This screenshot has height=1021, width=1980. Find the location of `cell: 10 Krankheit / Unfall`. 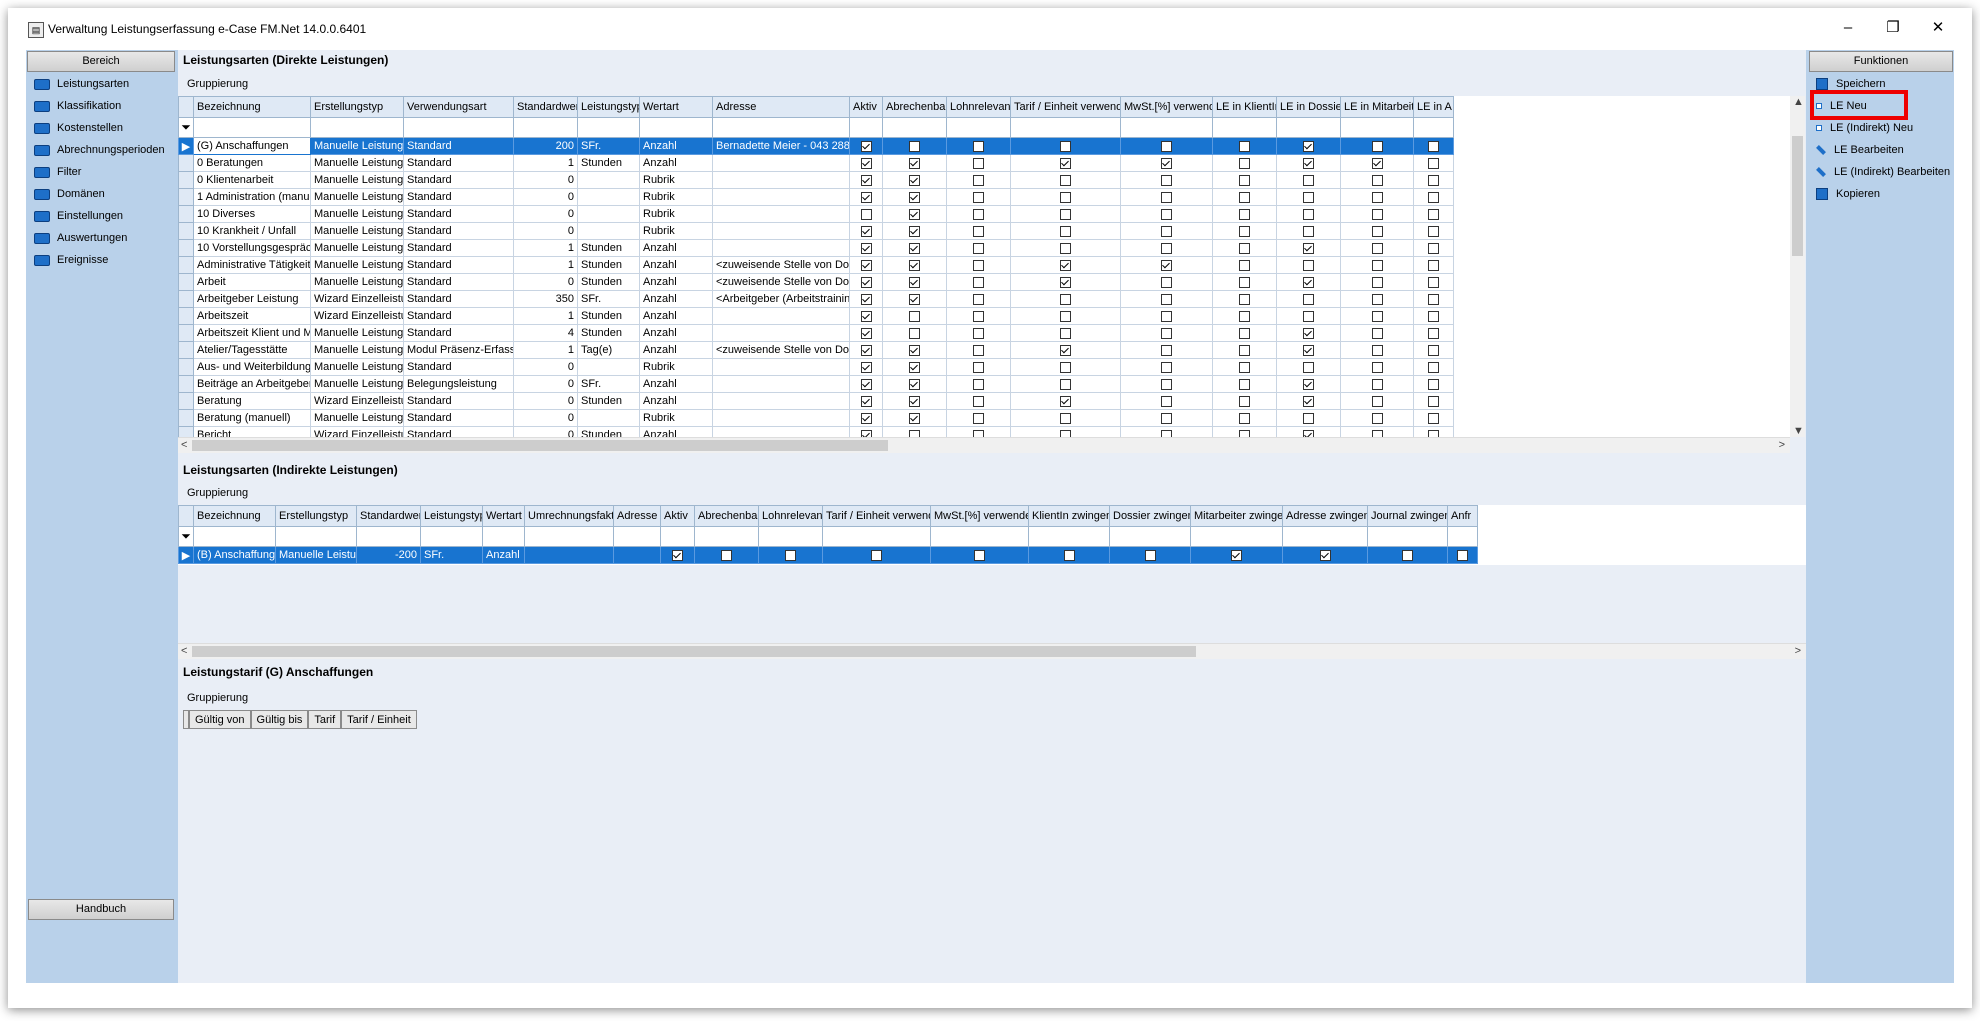

cell: 10 Krankheit / Unfall is located at coordinates (252, 231).